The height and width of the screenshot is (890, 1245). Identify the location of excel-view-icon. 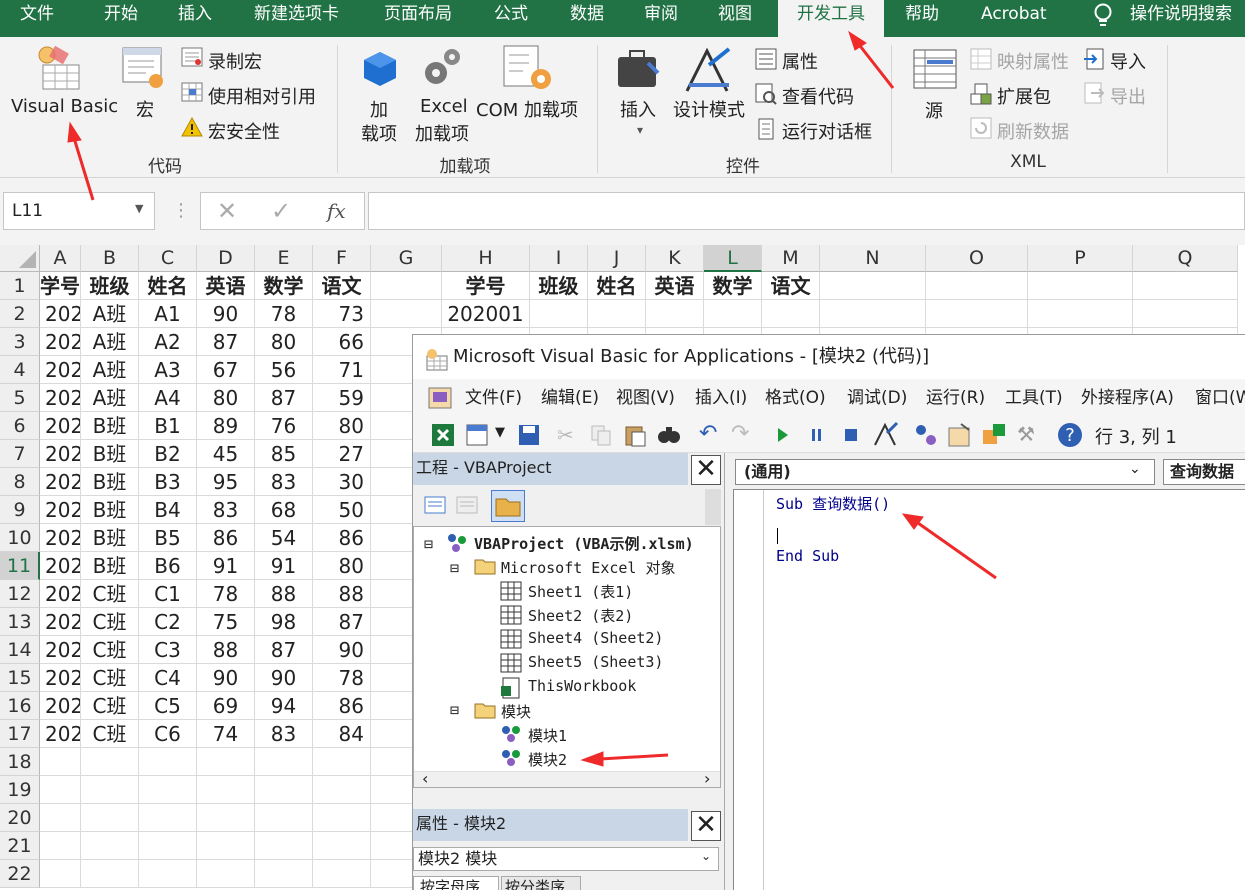
(440, 400).